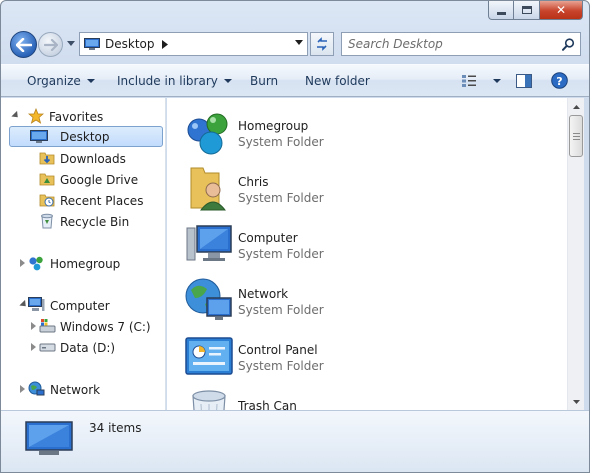 Image resolution: width=590 pixels, height=473 pixels. Describe the element at coordinates (501, 10) in the screenshot. I see `minimize-button` at that location.